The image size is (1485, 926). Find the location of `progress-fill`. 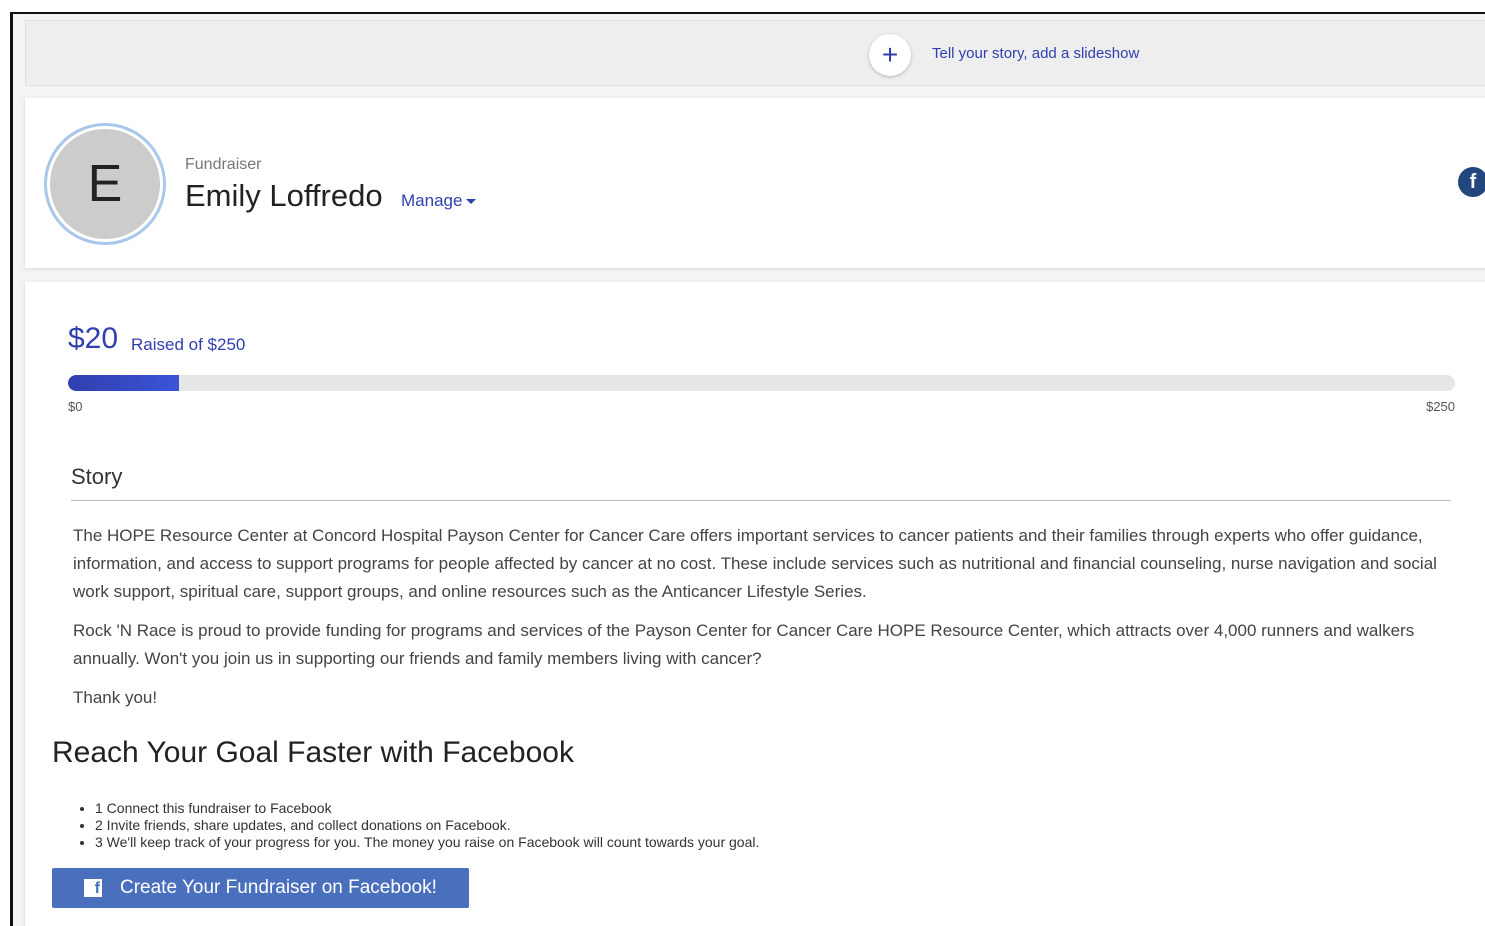

progress-fill is located at coordinates (123, 383).